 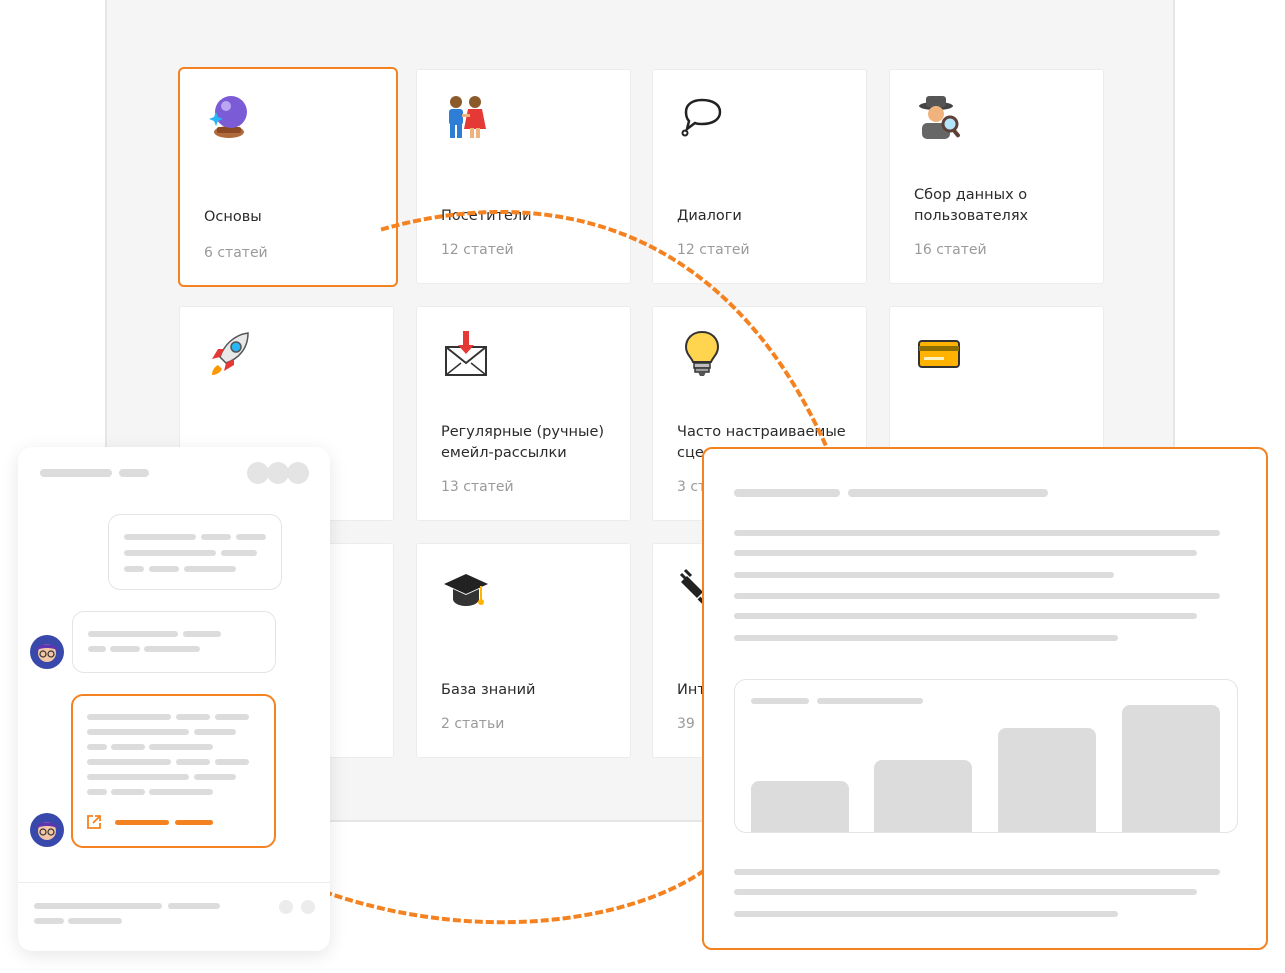 I want to click on category-title: Диалоги, so click(x=709, y=216).